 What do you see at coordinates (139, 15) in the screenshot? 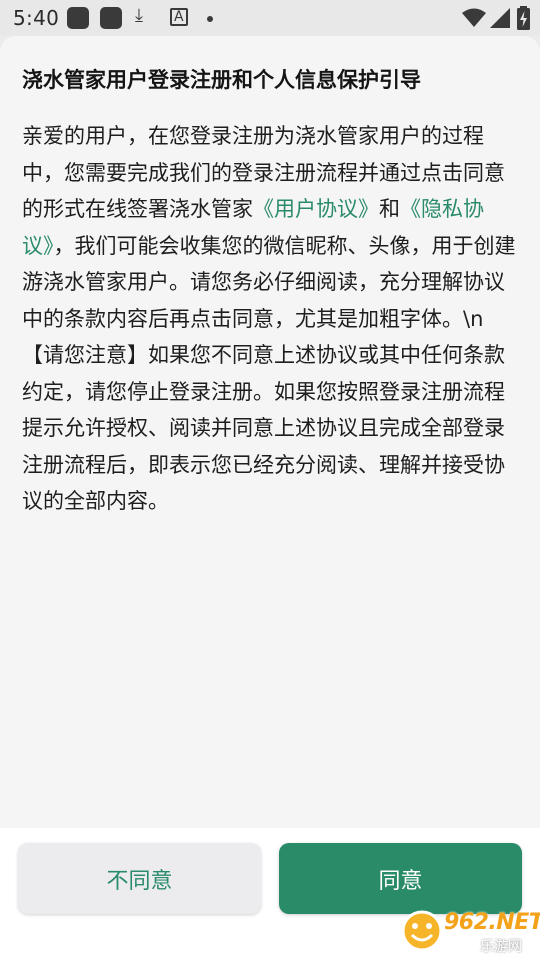
I see `download-icon: ⤓` at bounding box center [139, 15].